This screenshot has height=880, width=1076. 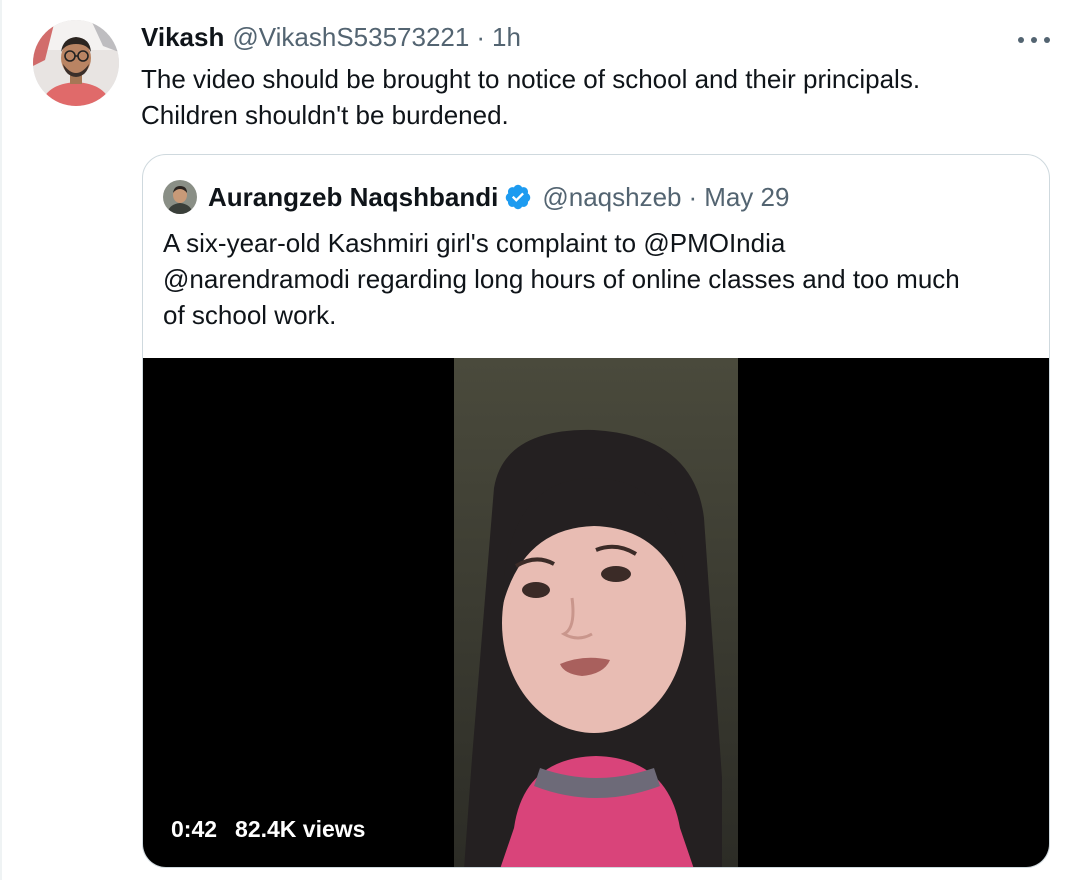 I want to click on video-views: 82.4K views, so click(x=300, y=829).